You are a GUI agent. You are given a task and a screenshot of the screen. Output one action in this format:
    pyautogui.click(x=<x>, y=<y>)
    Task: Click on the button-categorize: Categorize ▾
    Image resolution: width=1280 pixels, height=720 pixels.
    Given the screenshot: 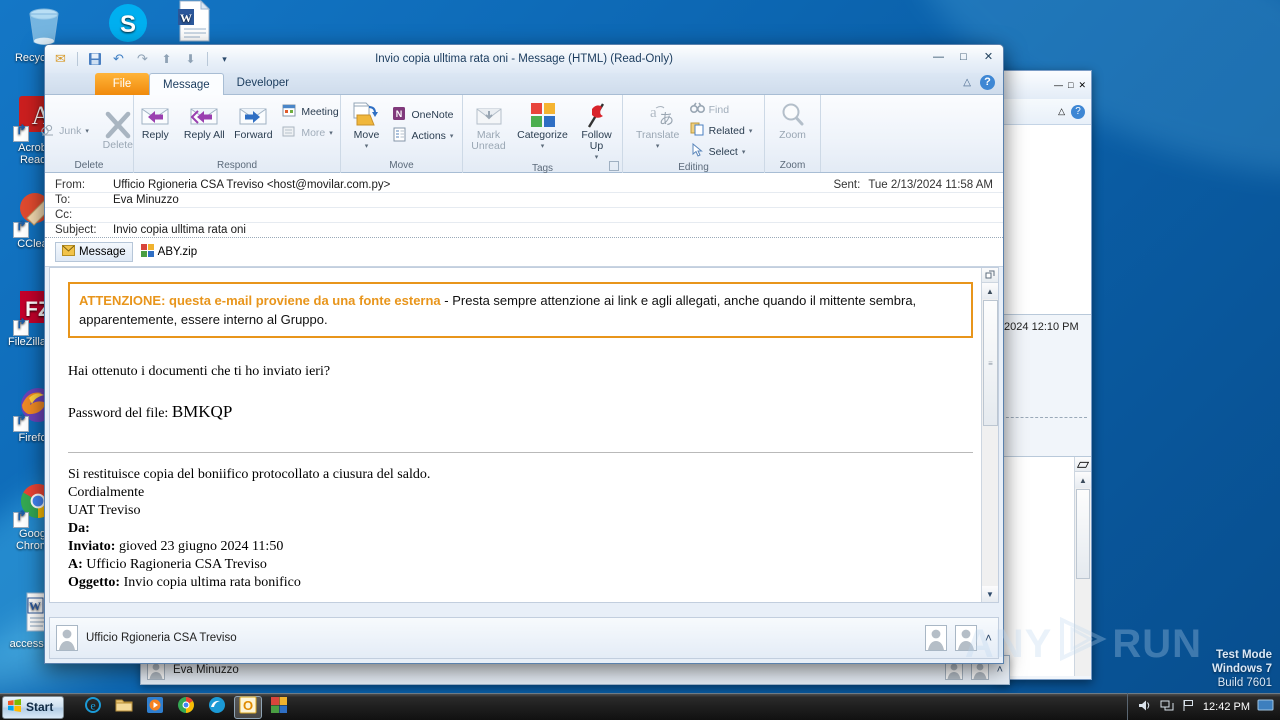 What is the action you would take?
    pyautogui.click(x=543, y=125)
    